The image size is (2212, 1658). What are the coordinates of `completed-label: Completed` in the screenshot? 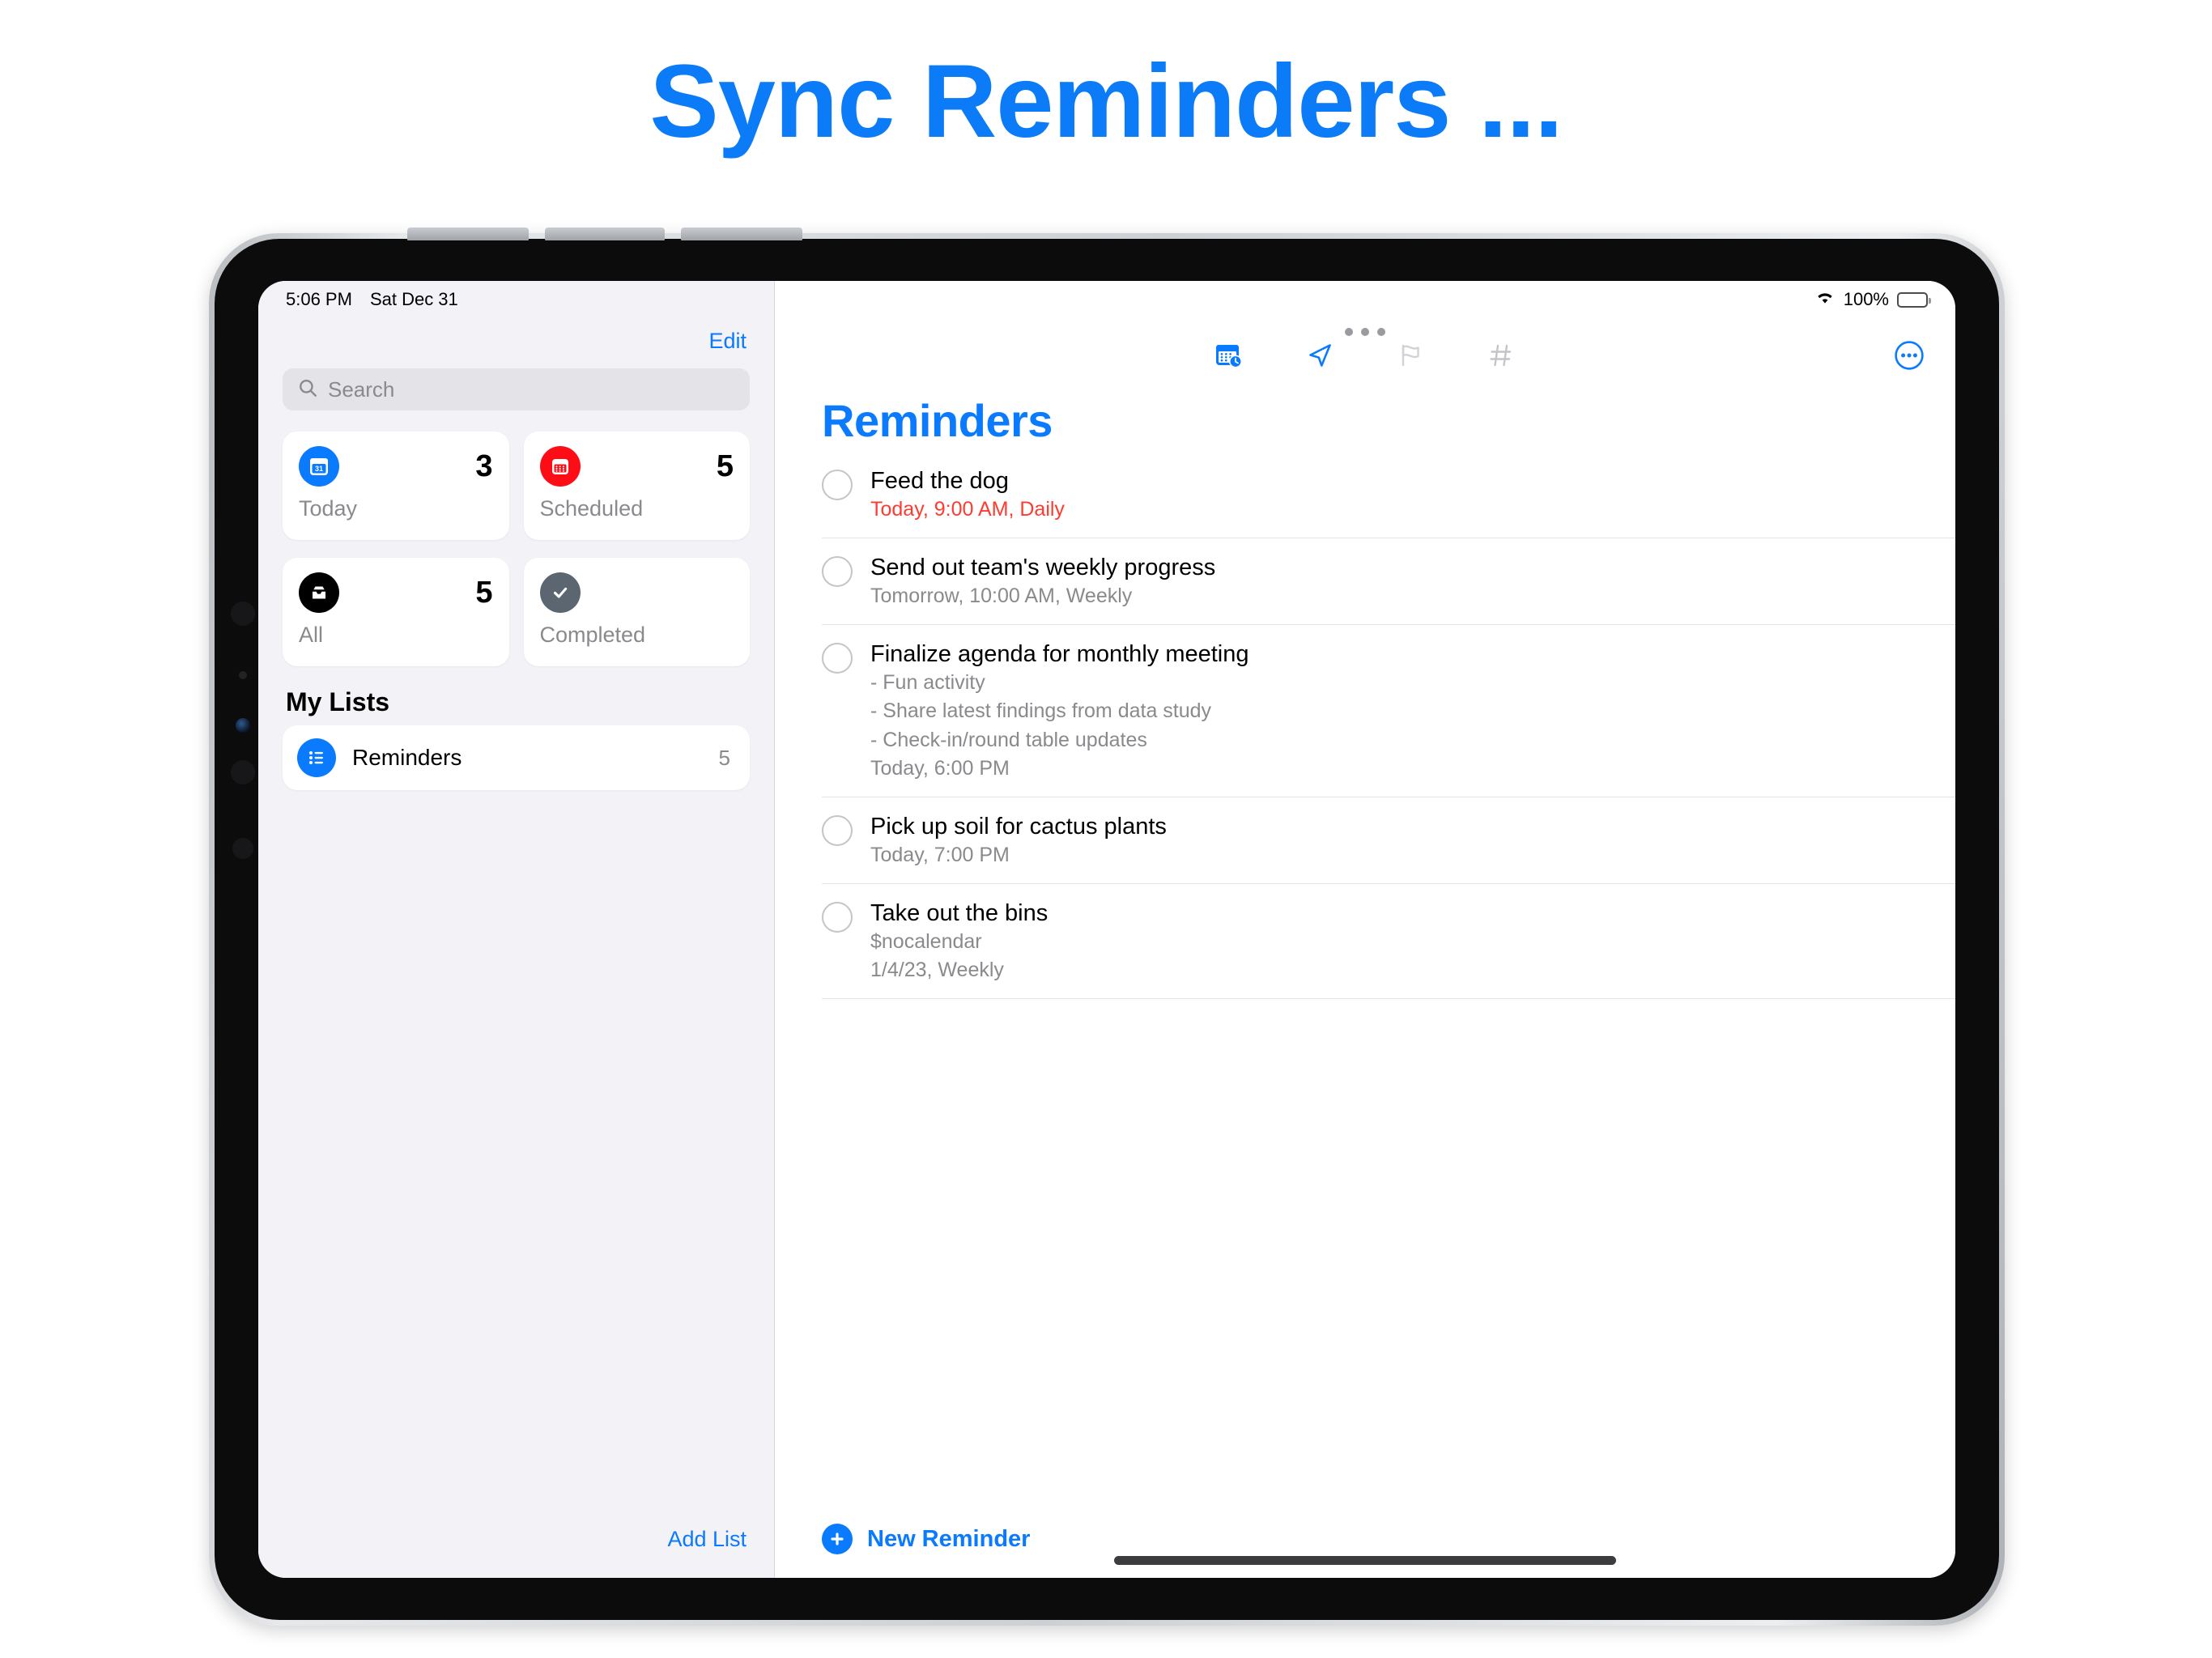 It's located at (593, 635).